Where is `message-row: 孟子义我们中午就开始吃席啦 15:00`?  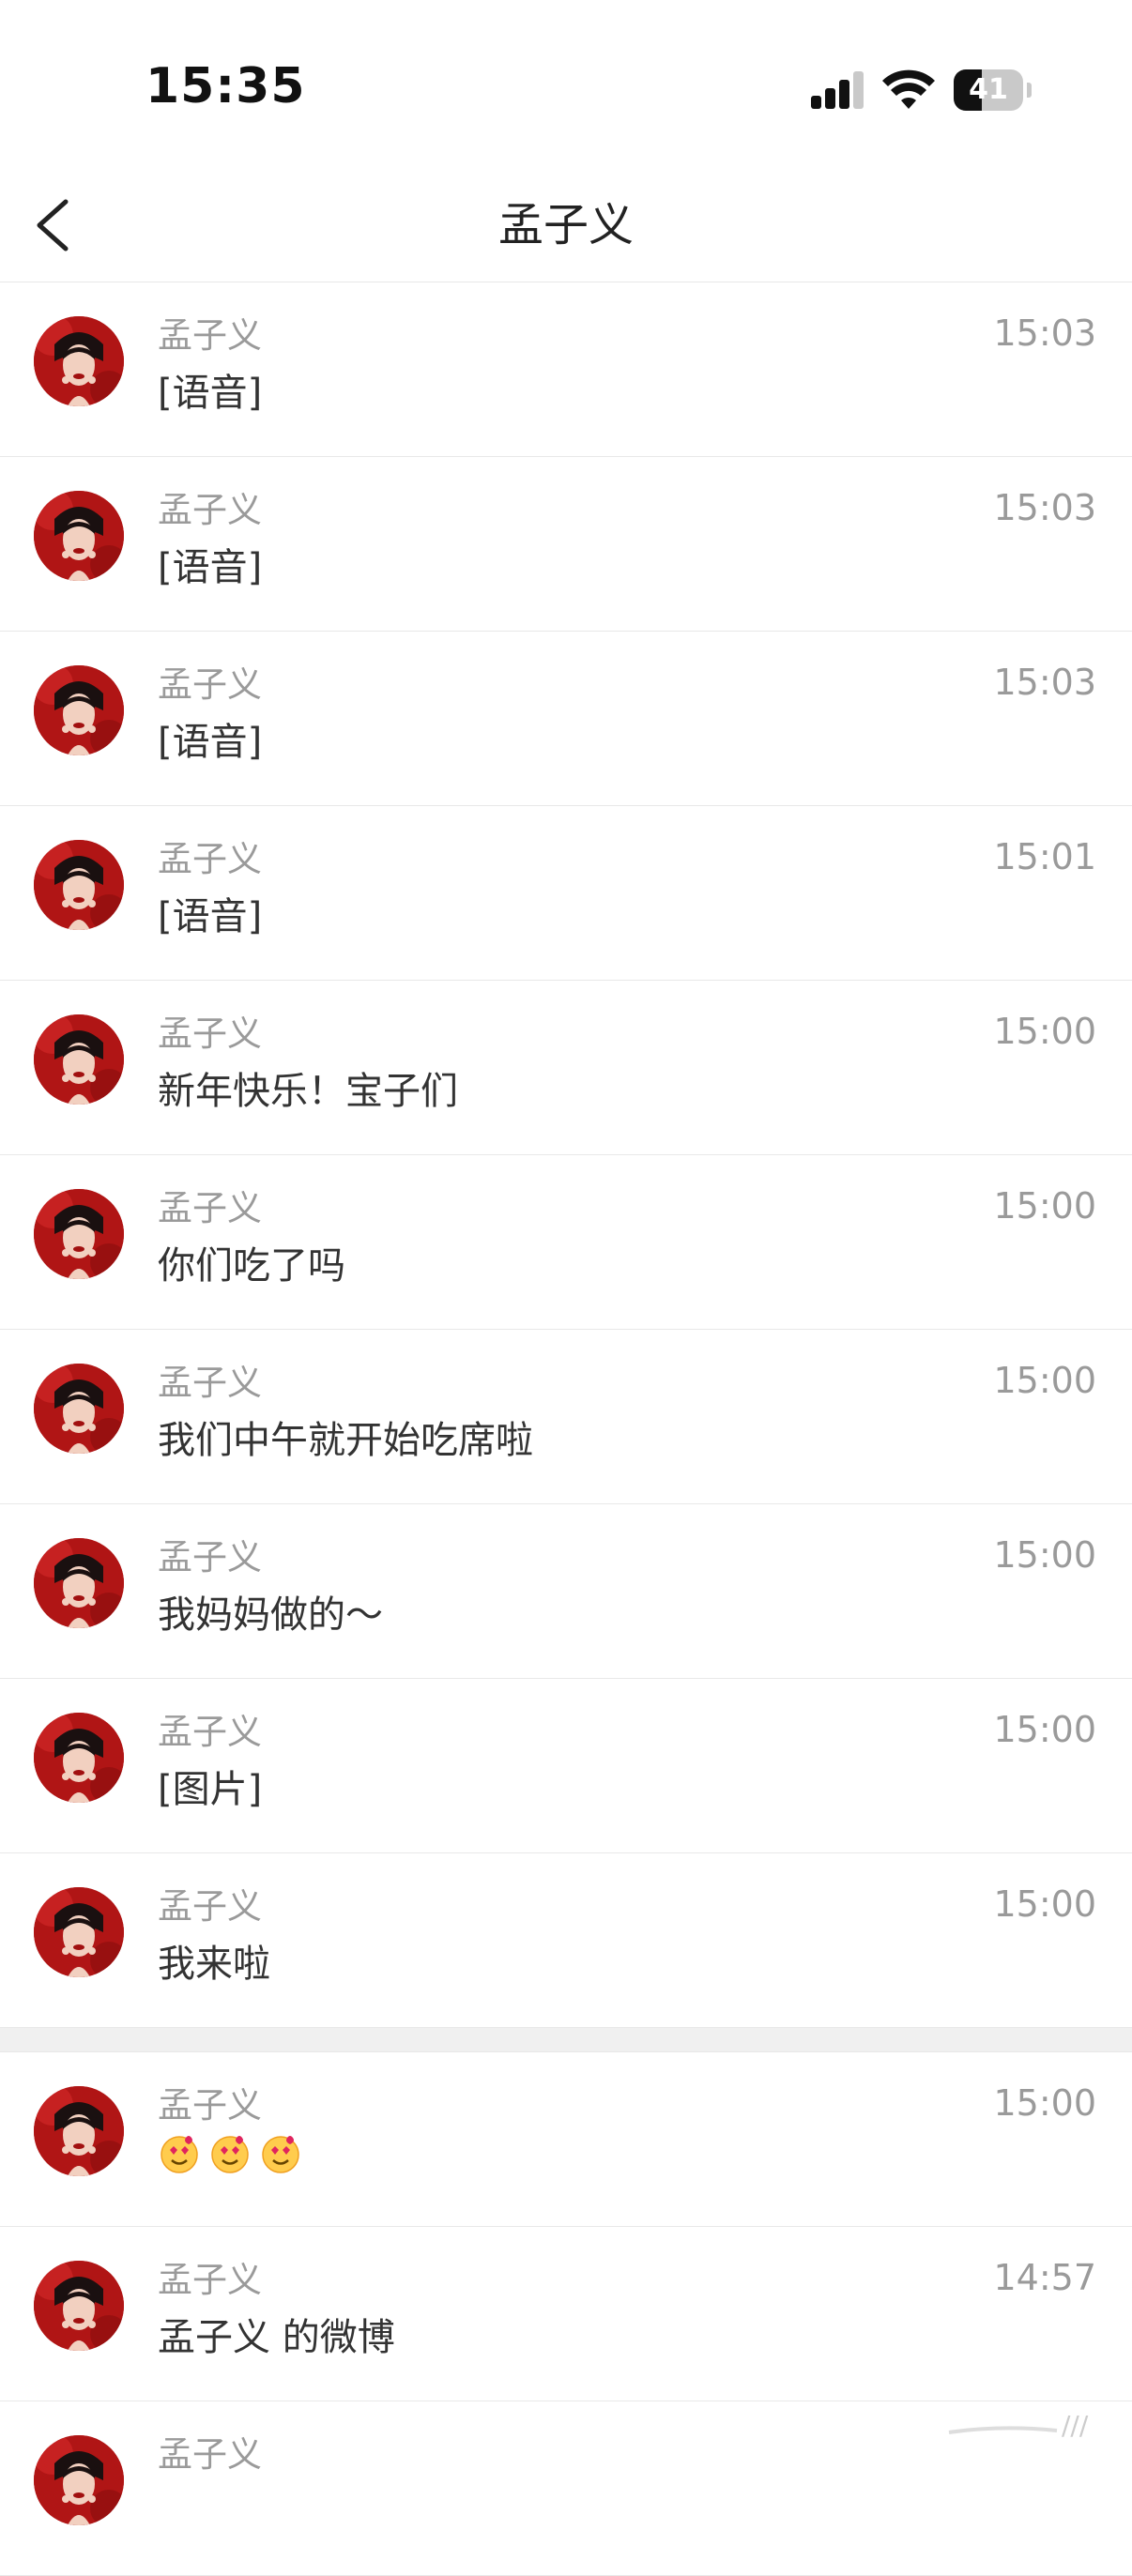
message-row: 孟子义我们中午就开始吃席啦 15:00 is located at coordinates (566, 1417).